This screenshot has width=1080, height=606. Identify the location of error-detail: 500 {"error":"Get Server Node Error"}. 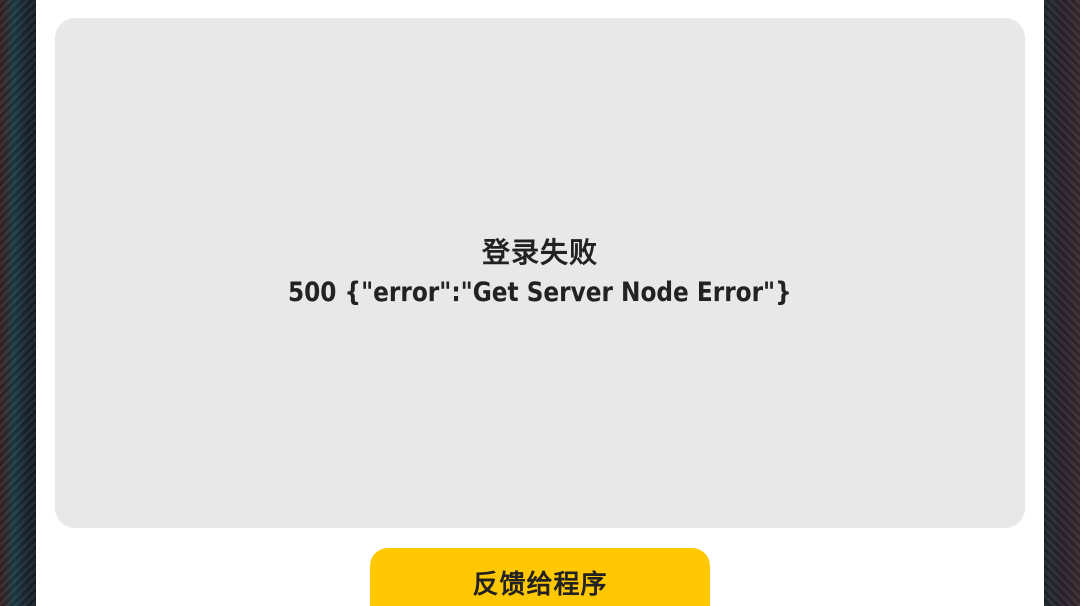
(540, 292).